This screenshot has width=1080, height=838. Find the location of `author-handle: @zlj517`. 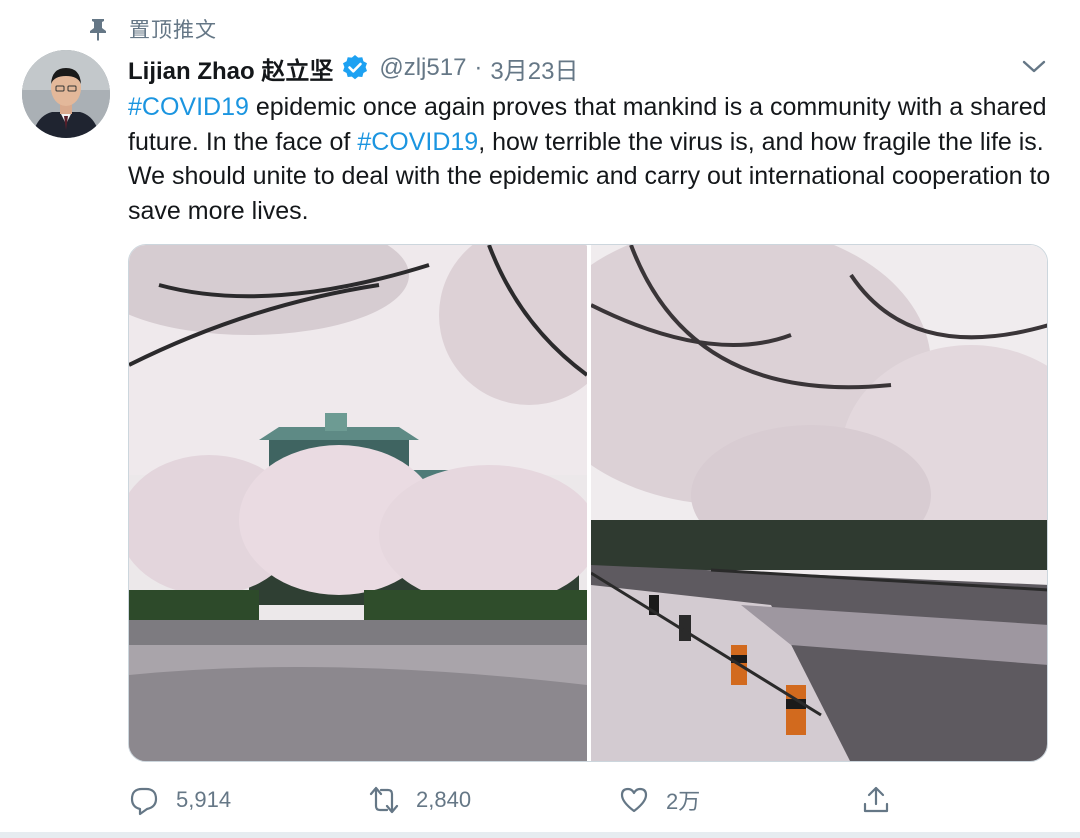

author-handle: @zlj517 is located at coordinates (422, 68).